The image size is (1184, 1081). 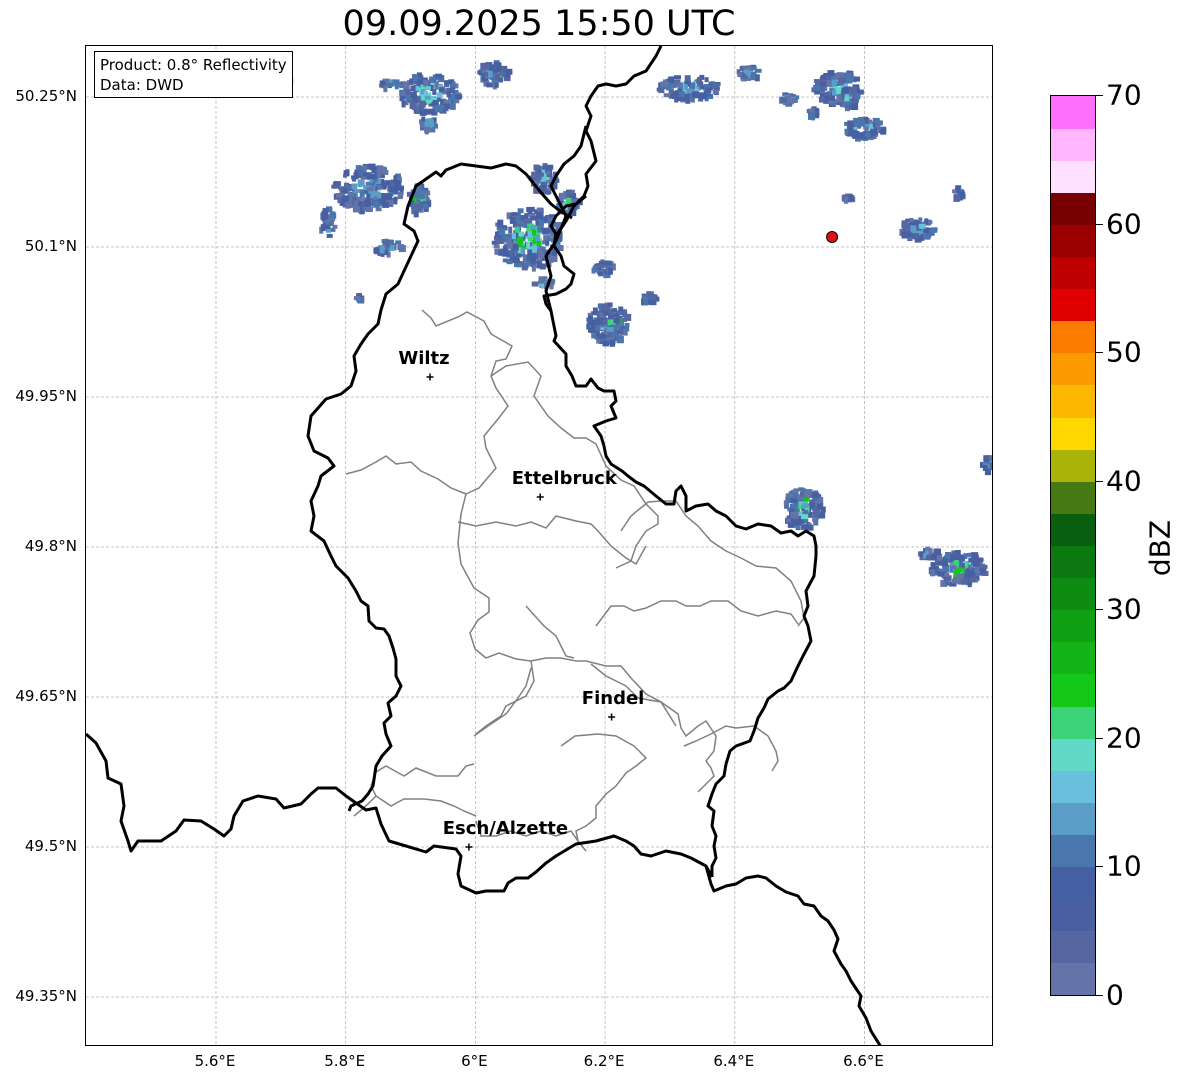 I want to click on lon-tick-label: 6°E, so click(x=474, y=1061).